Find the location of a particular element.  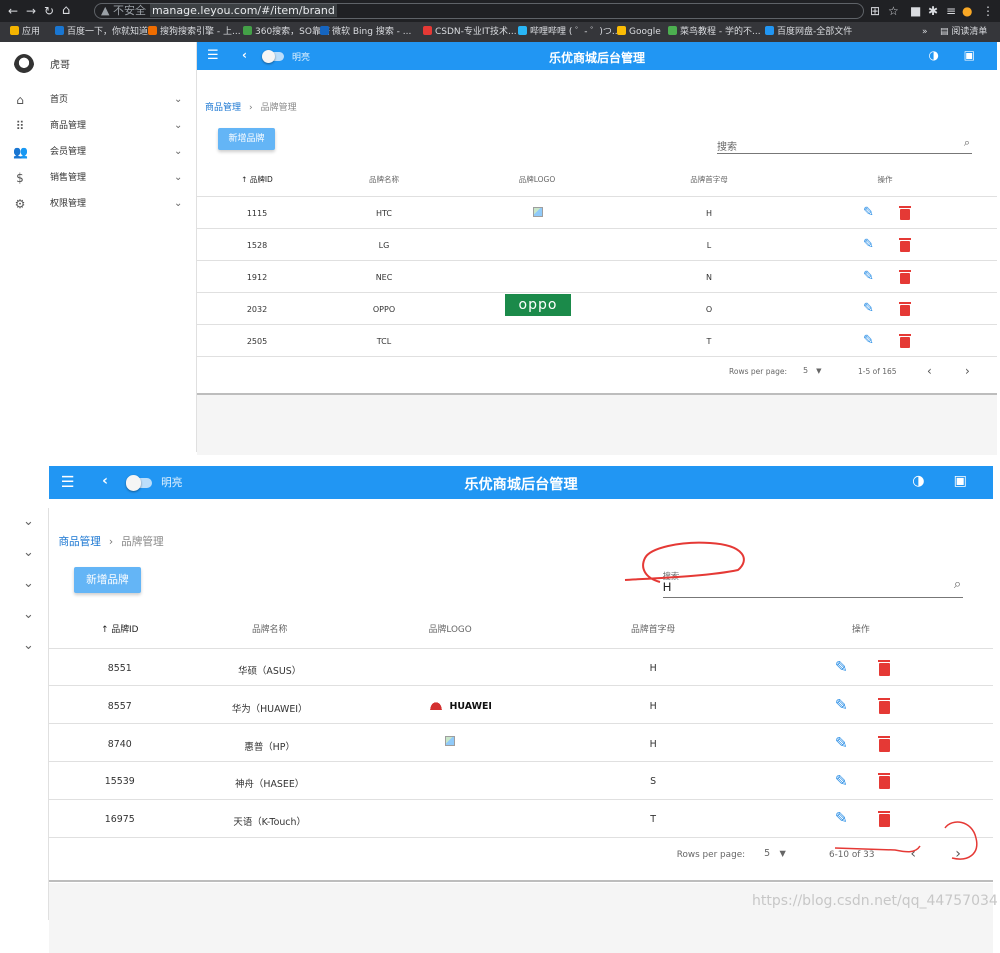

broken-image-icon is located at coordinates (450, 741).